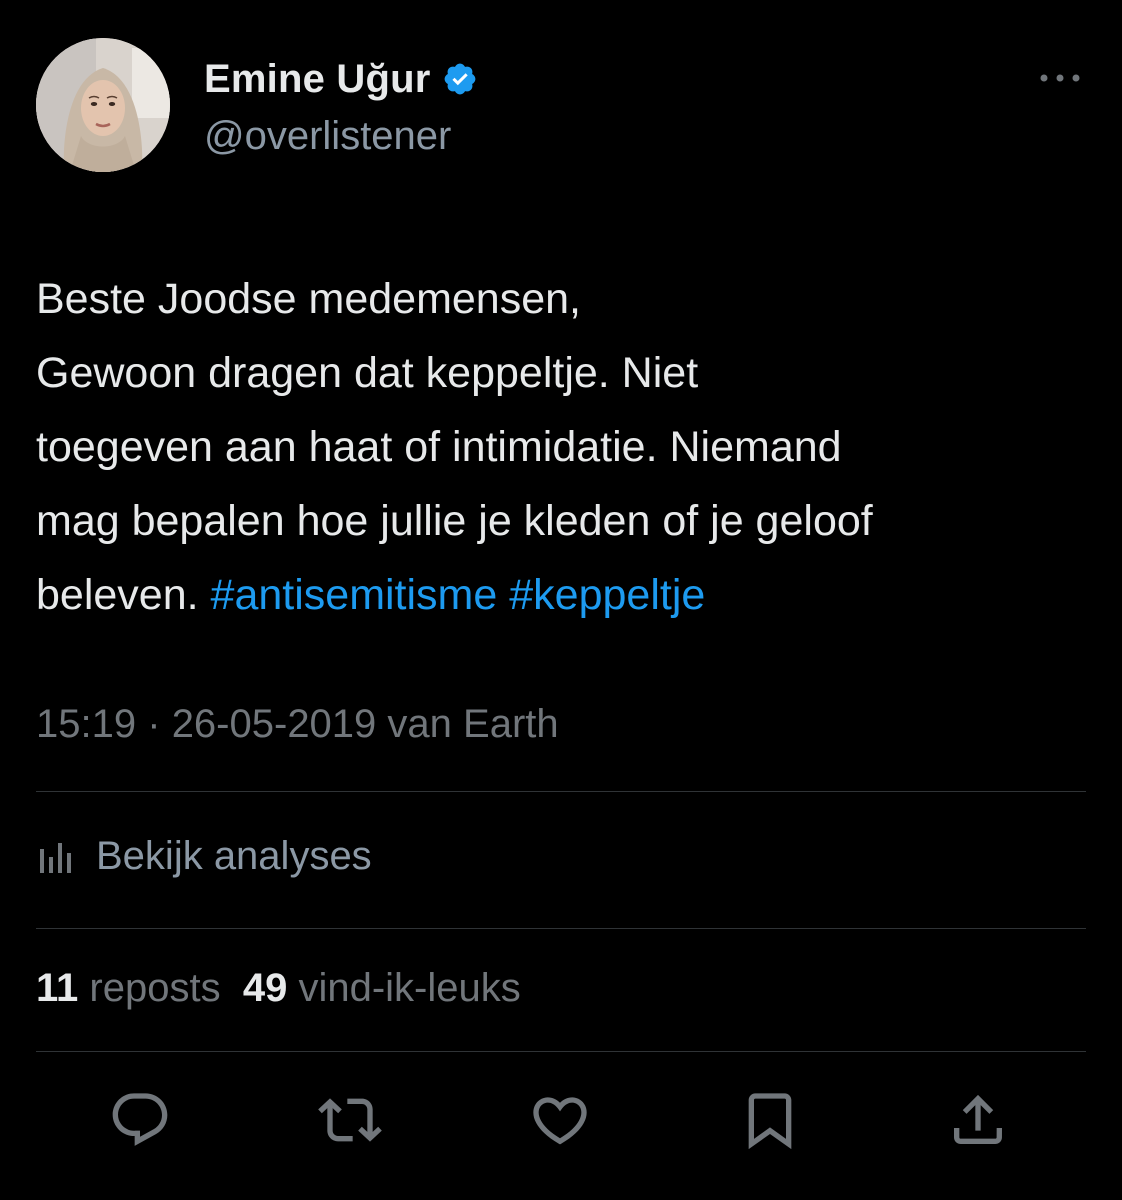  I want to click on reposts-stat: 11 reposts, so click(128, 988).